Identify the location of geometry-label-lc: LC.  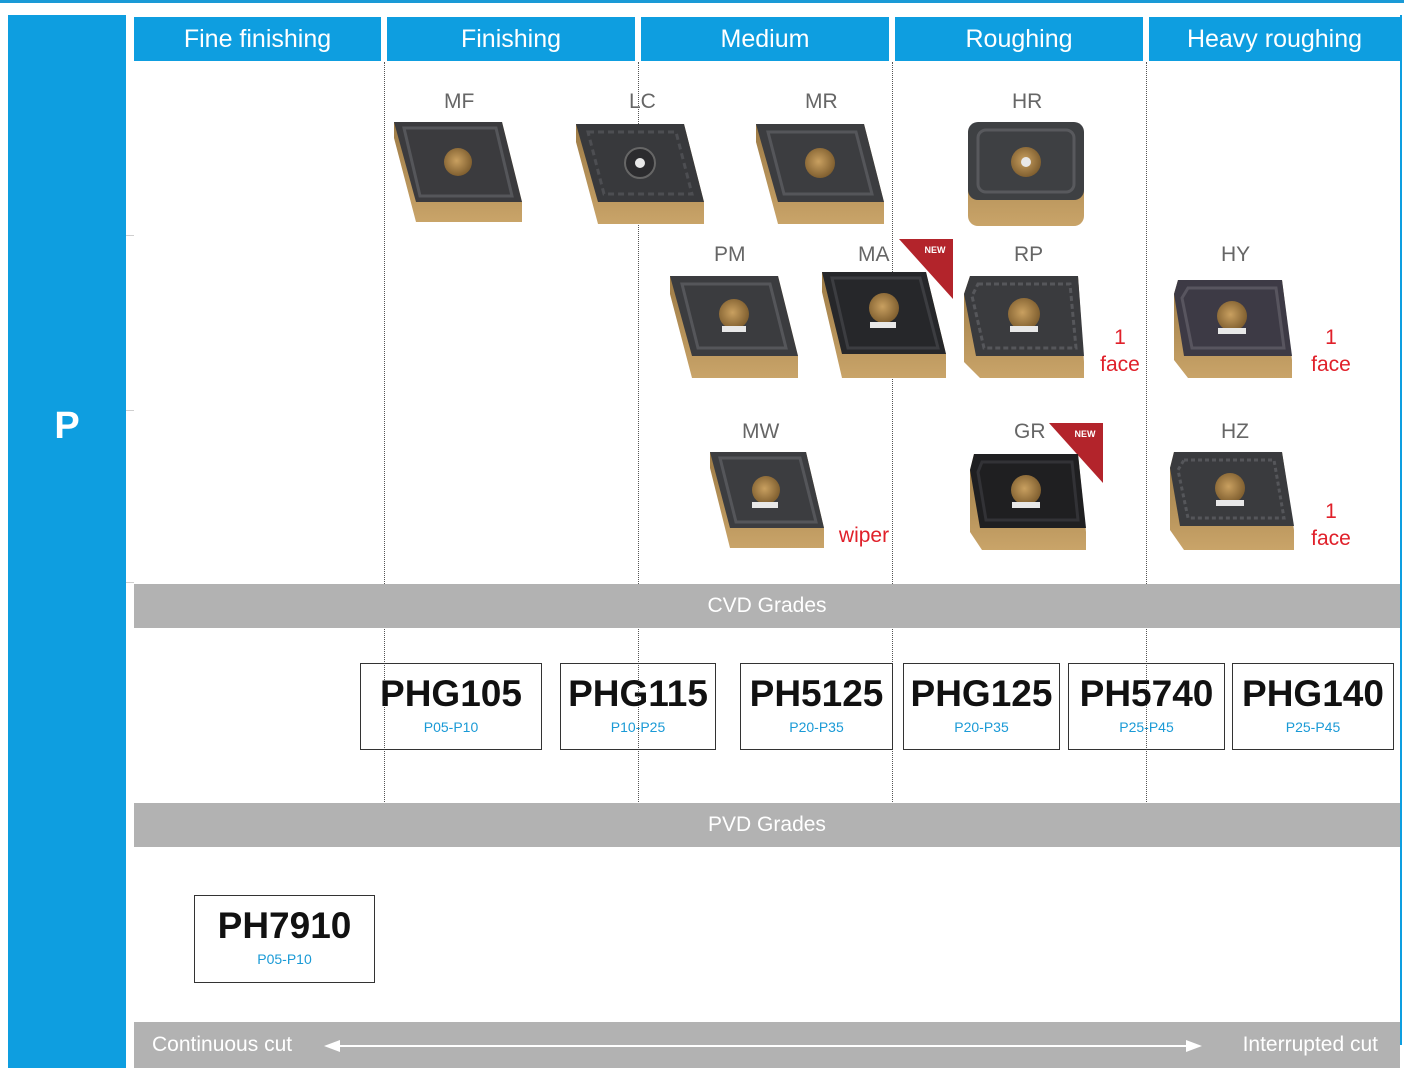
(642, 101).